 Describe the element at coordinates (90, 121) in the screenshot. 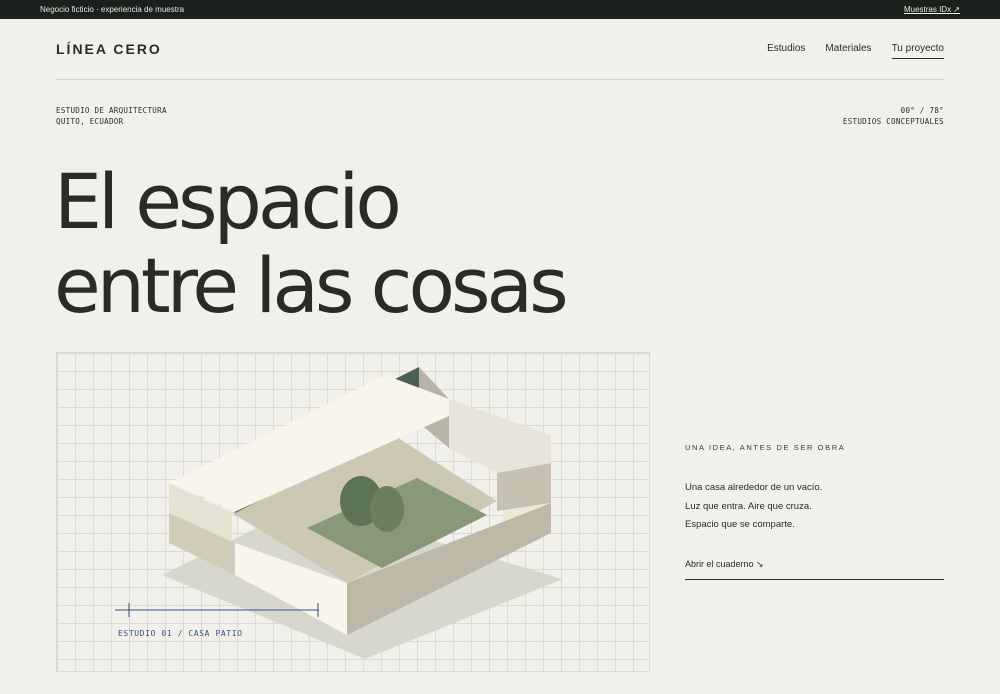

I see `studio-location: QUITO, ECUADOR` at that location.